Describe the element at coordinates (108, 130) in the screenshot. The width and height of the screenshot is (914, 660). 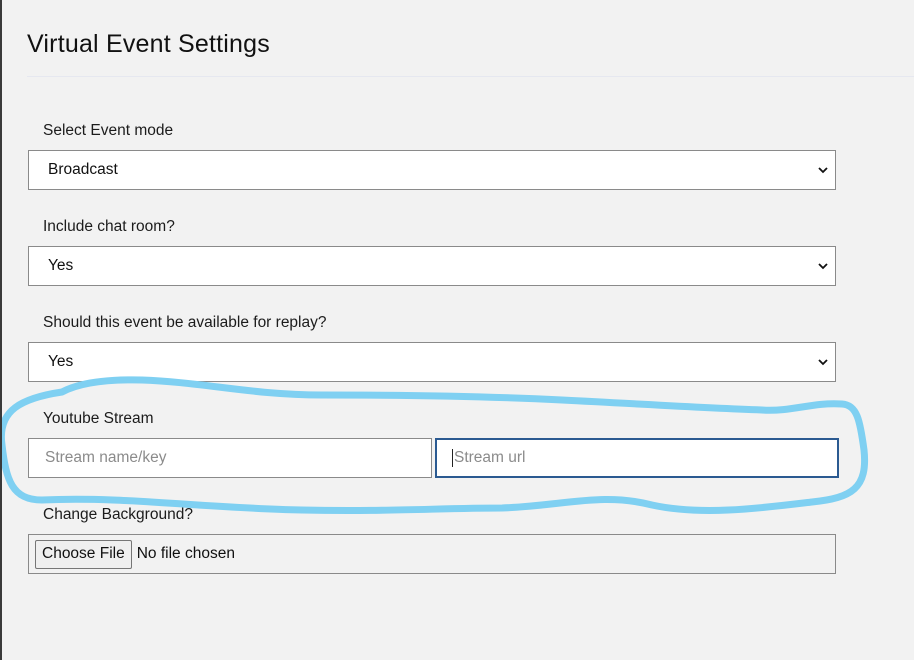
I see `event-mode-label: Select Event mode` at that location.